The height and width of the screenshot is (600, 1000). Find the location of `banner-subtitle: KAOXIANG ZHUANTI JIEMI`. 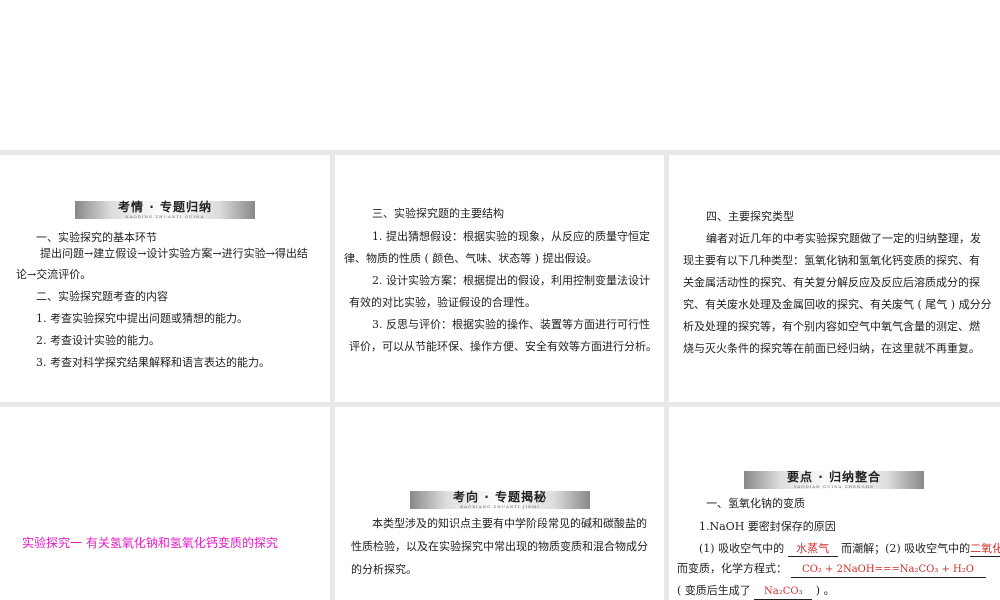

banner-subtitle: KAOXIANG ZHUANTI JIEMI is located at coordinates (500, 506).